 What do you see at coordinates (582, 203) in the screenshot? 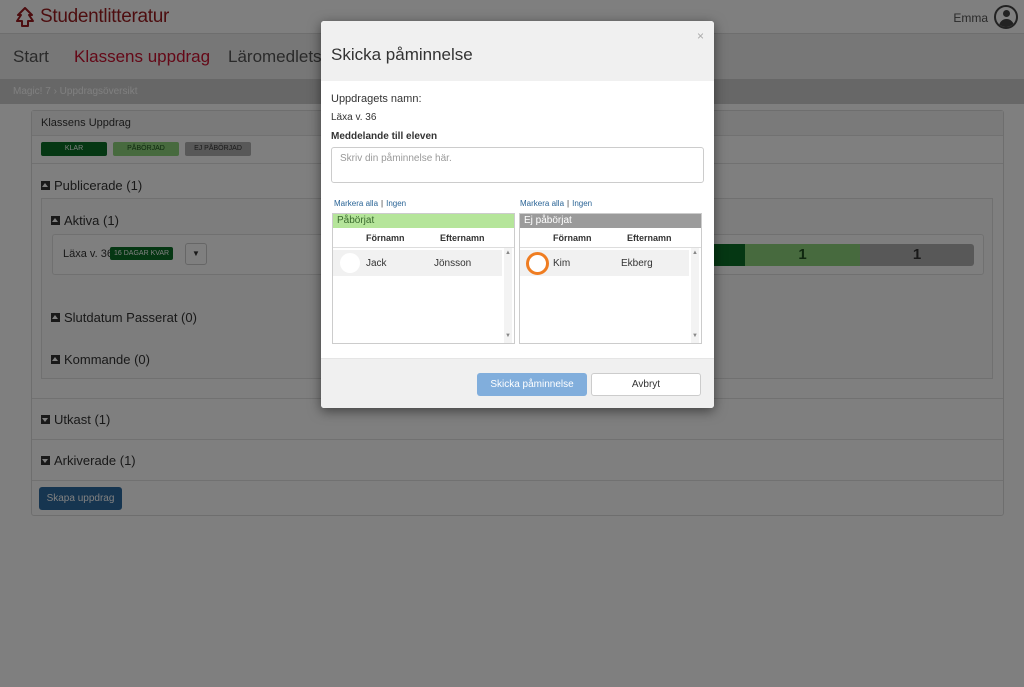
I see `select-none-not-started-link: Ingen` at bounding box center [582, 203].